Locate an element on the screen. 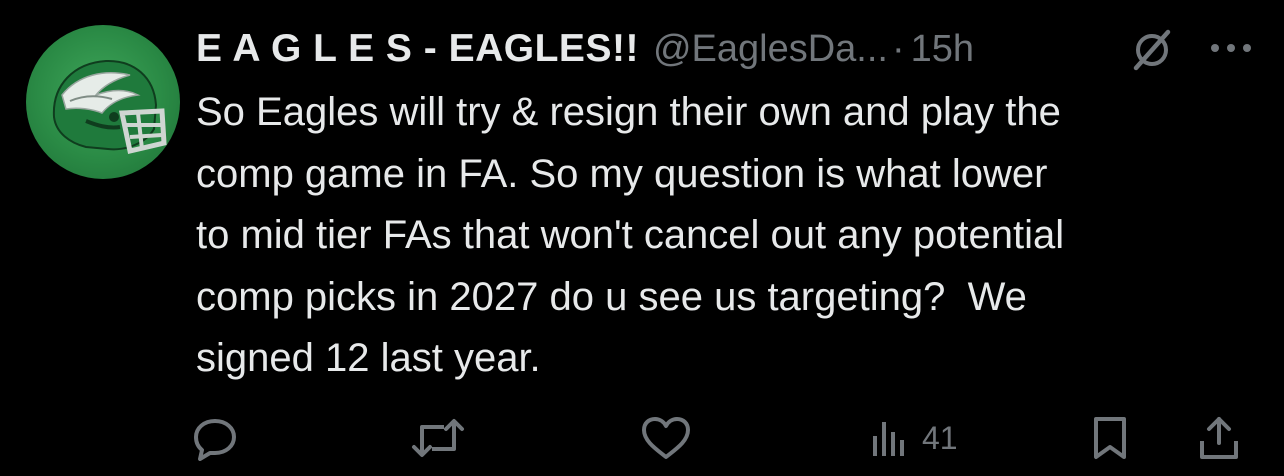 The image size is (1284, 476). views-bar-chart-icon is located at coordinates (888, 439).